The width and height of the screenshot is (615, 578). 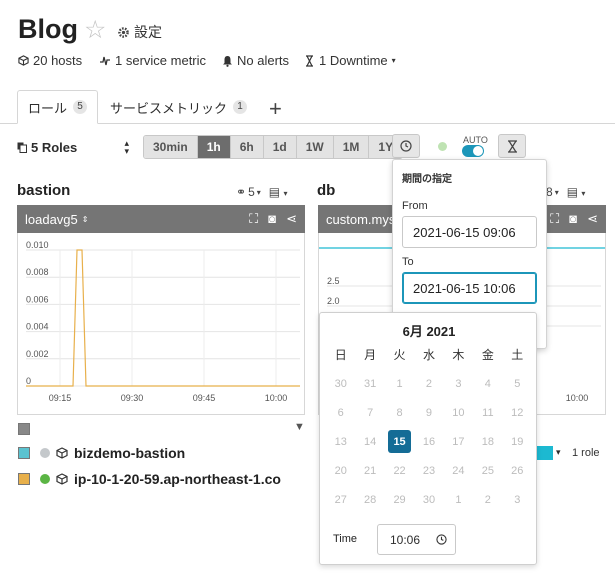 What do you see at coordinates (429, 331) in the screenshot?
I see `calendar-month: 6月 2021` at bounding box center [429, 331].